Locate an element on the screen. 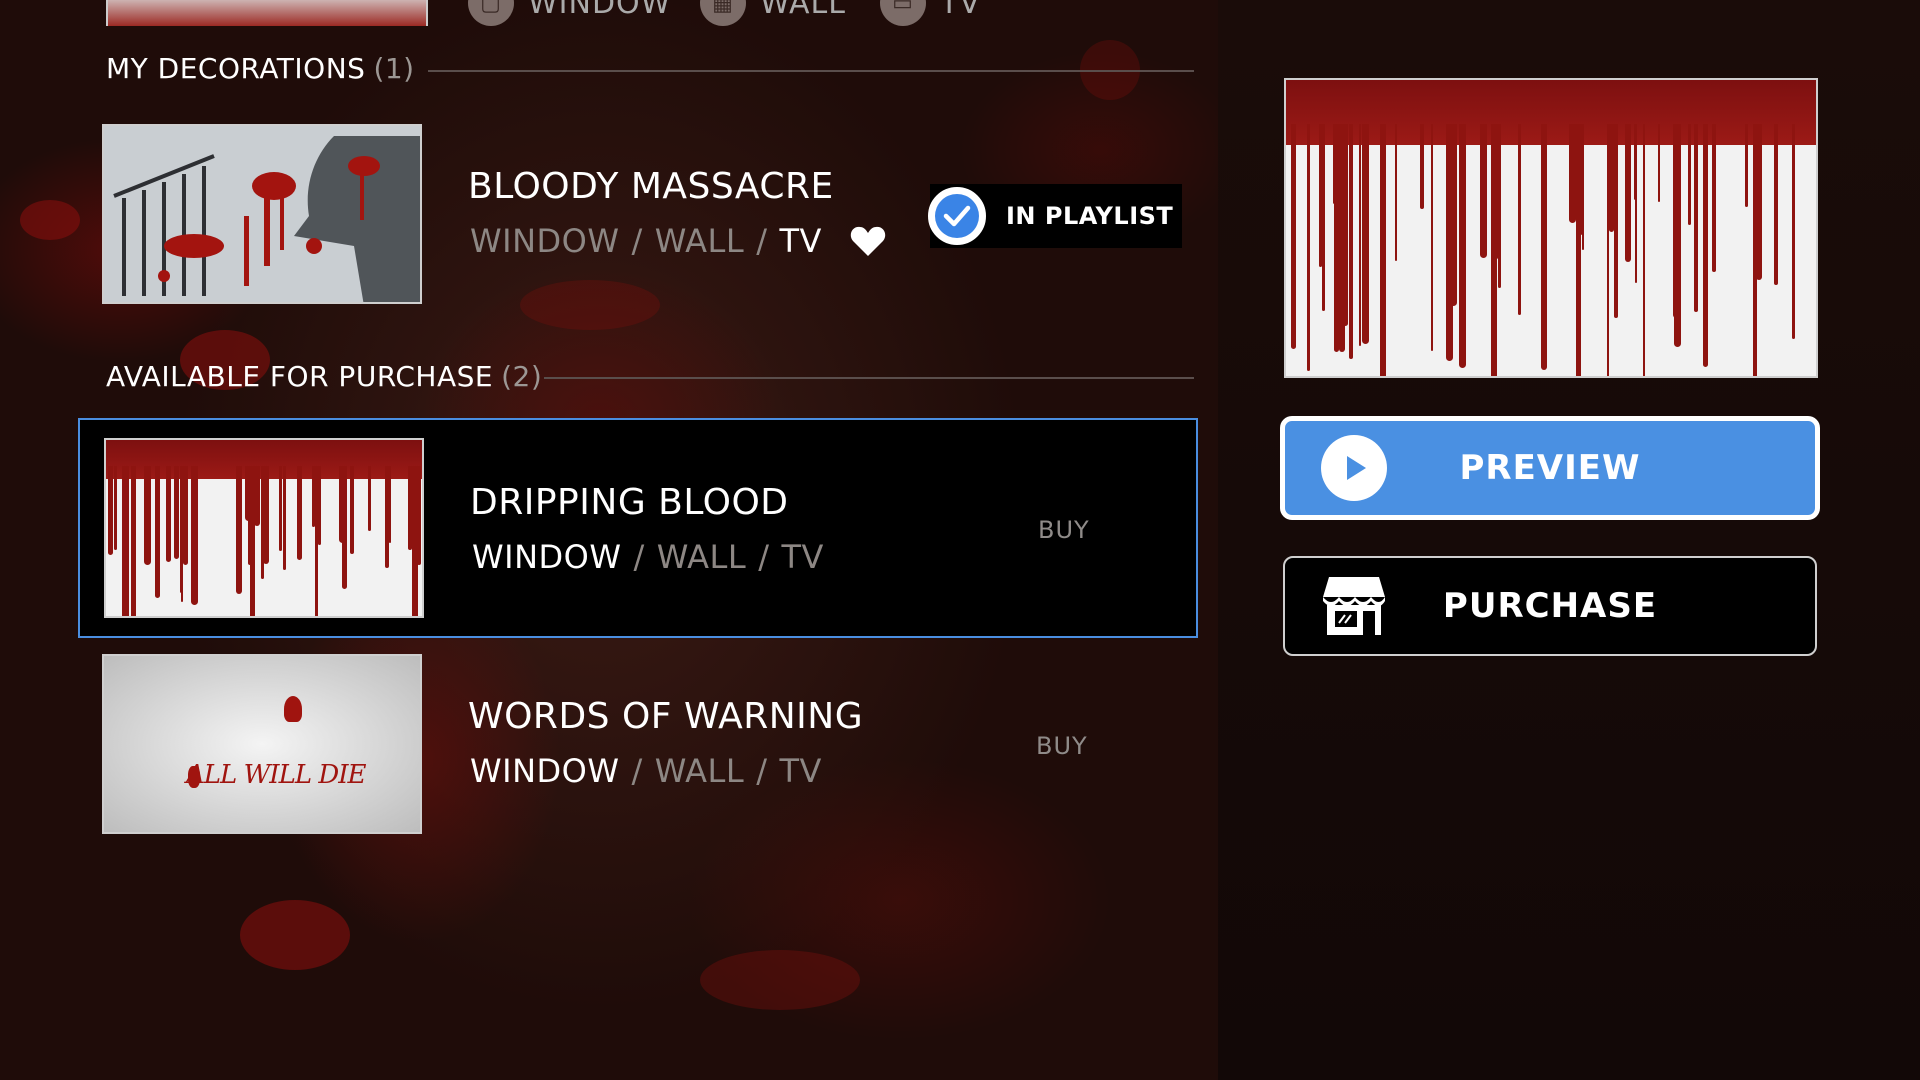  thumbnail-text: ALL WILL DIE is located at coordinates (276, 775).